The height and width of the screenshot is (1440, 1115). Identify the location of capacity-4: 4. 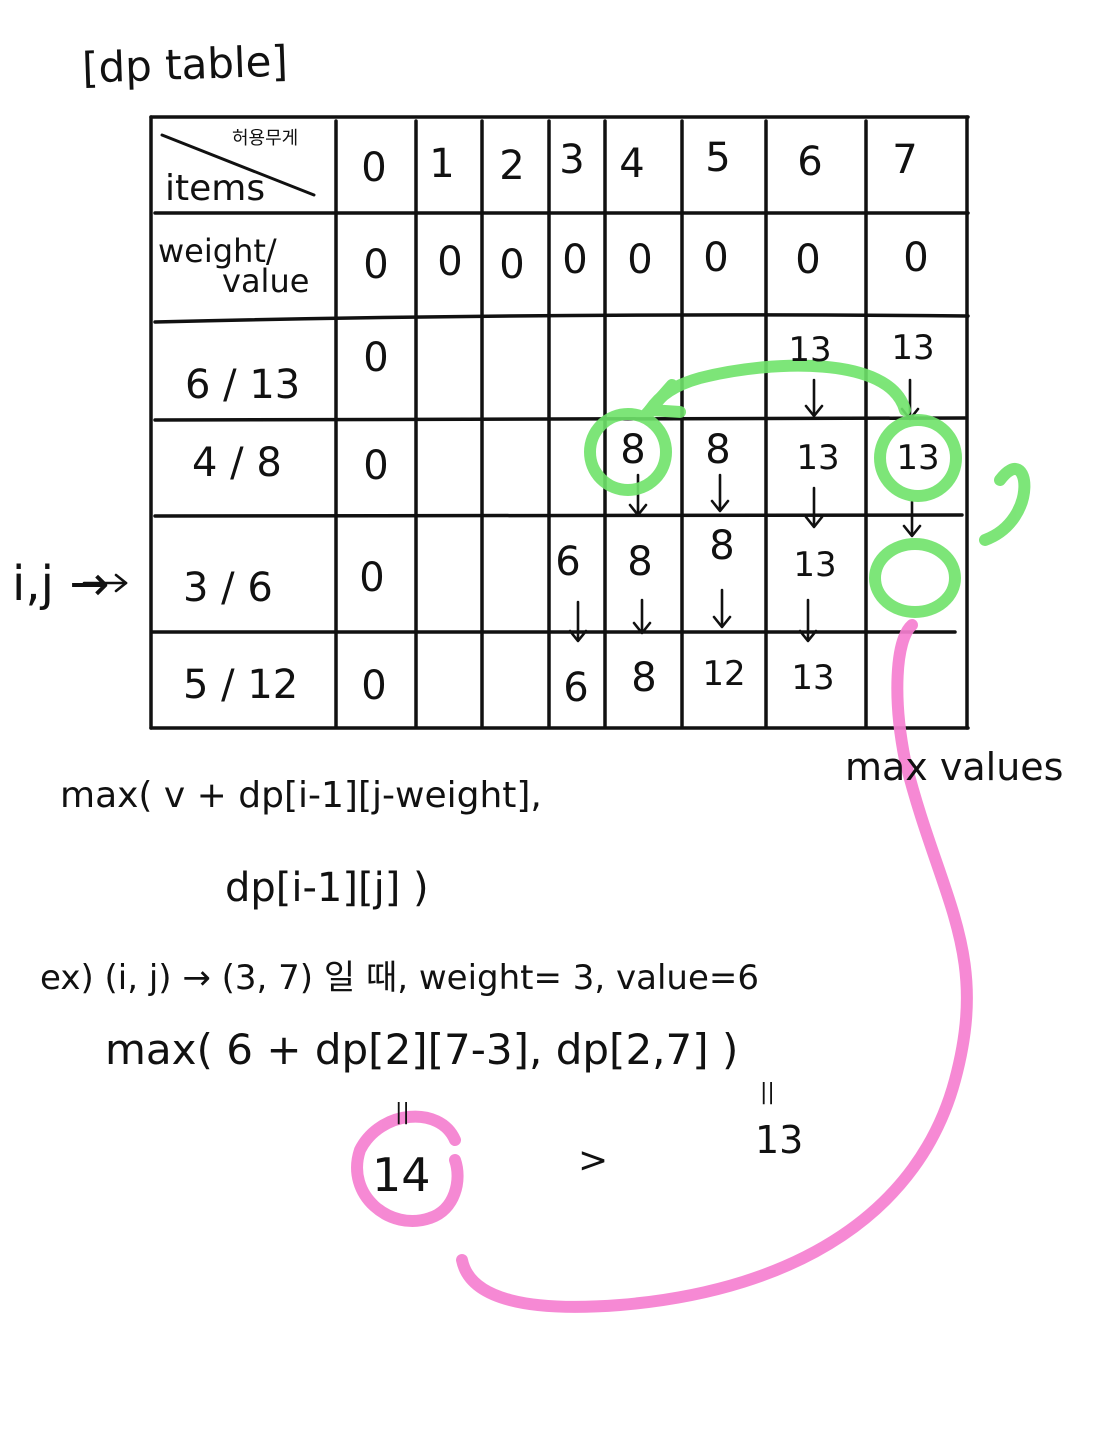
(632, 164).